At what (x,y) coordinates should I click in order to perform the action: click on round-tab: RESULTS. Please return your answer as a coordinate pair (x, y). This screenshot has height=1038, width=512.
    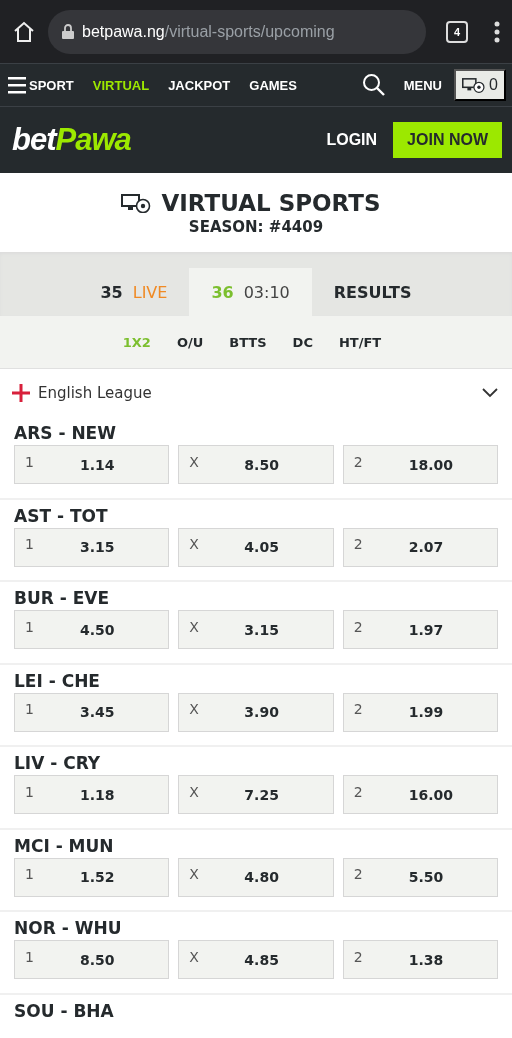
    Looking at the image, I should click on (372, 292).